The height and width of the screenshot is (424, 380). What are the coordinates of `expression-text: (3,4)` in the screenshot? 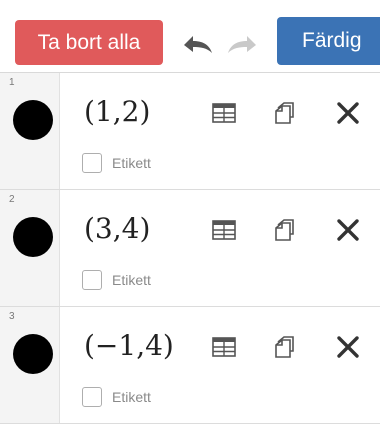 It's located at (117, 228).